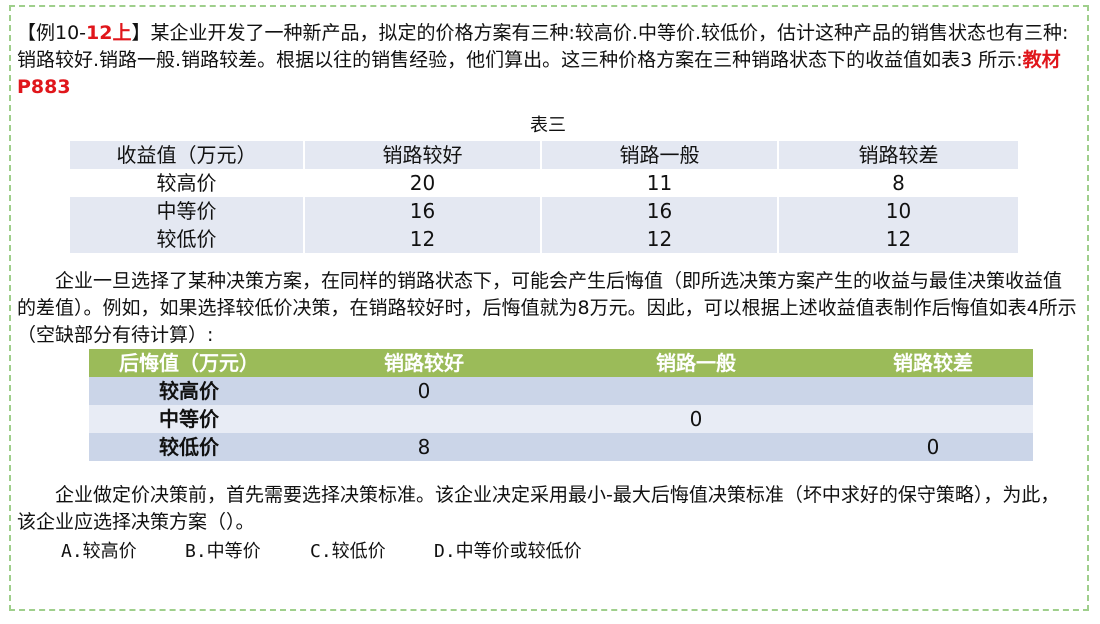 This screenshot has width=1100, height=624. Describe the element at coordinates (660, 183) in the screenshot. I see `payoff-cell: 11` at that location.